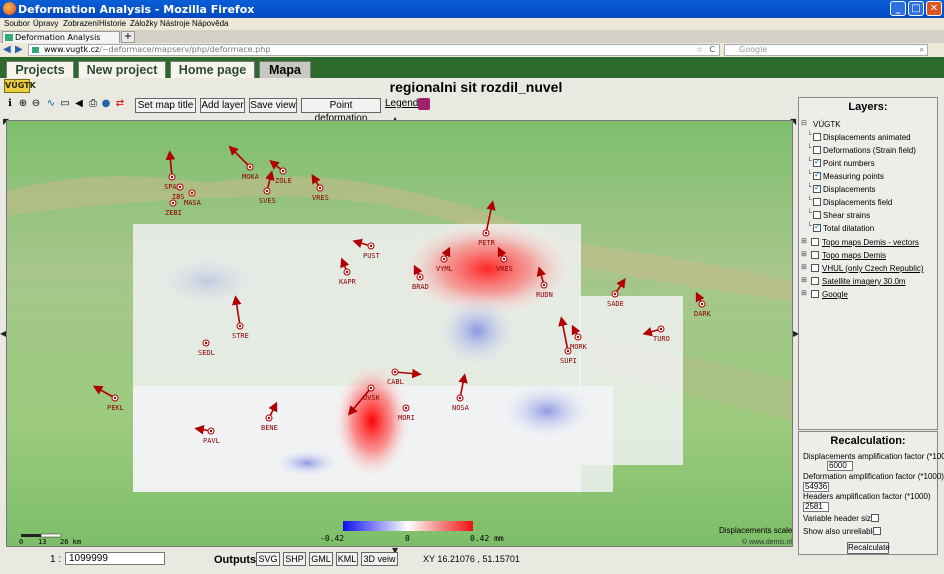  What do you see at coordinates (407, 538) in the screenshot?
I see `colorbar-mid: 0` at bounding box center [407, 538].